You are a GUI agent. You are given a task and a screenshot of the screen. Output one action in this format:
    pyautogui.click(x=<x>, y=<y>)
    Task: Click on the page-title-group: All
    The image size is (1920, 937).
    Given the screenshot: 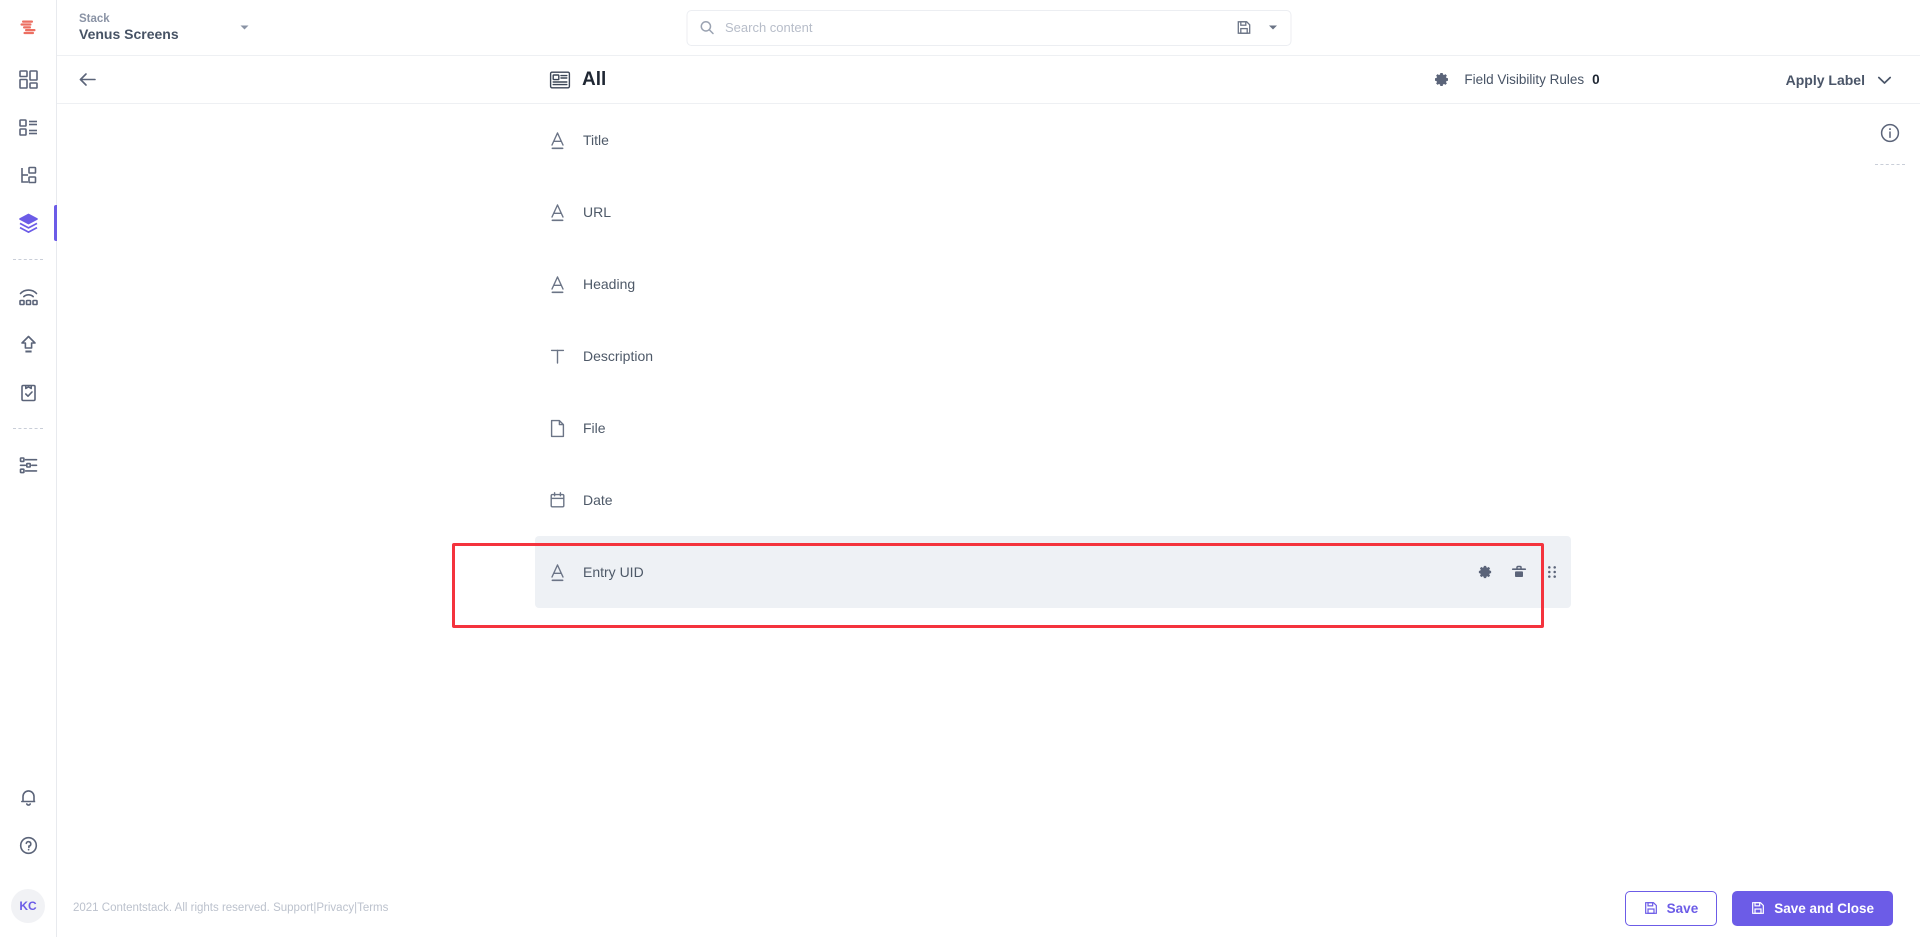 What is the action you would take?
    pyautogui.click(x=577, y=80)
    